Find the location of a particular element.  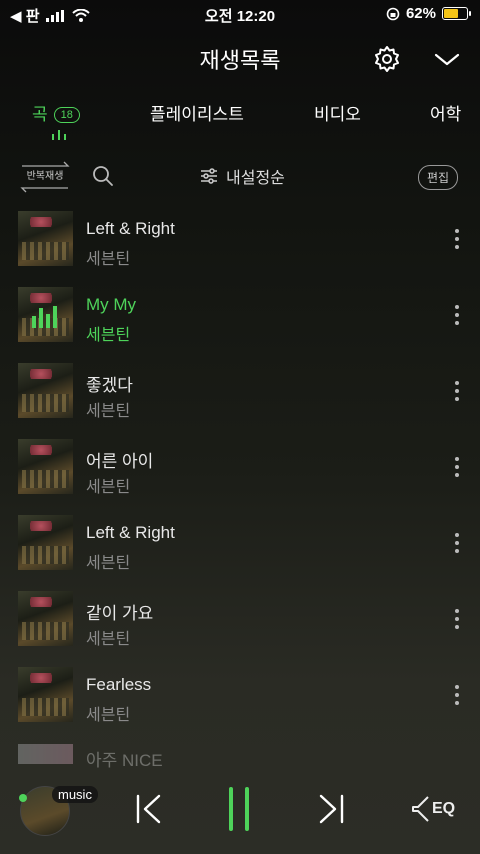

settings-button is located at coordinates (387, 59).